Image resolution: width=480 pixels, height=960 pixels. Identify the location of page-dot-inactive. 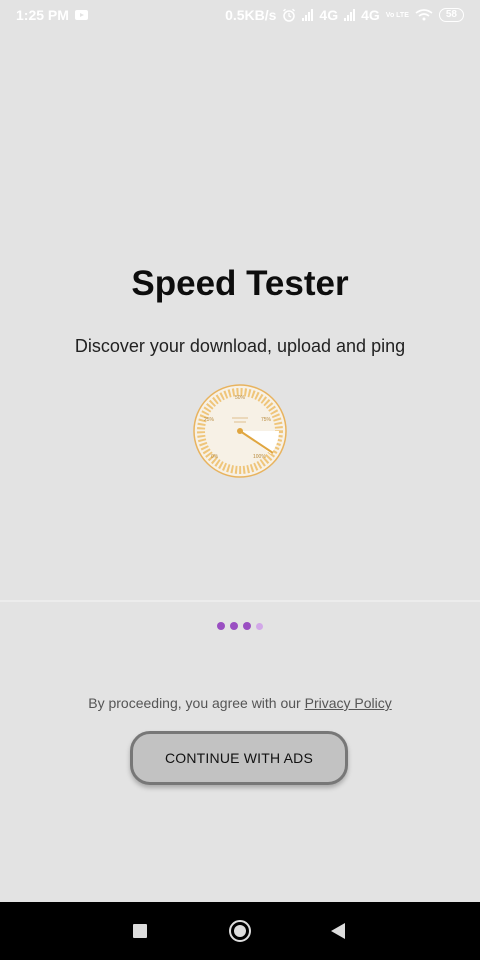
(259, 626).